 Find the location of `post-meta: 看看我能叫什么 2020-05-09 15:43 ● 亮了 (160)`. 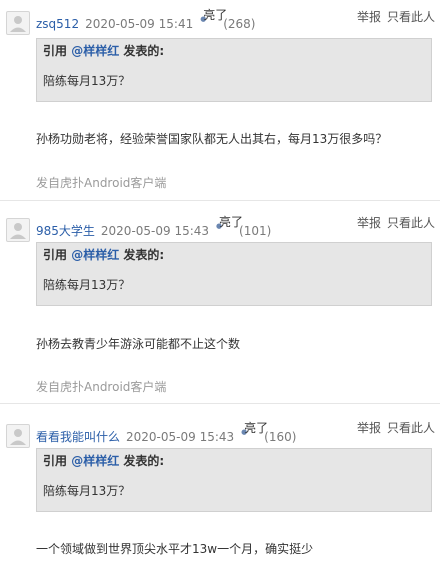

post-meta: 看看我能叫什么 2020-05-09 15:43 ● 亮了 (160) is located at coordinates (166, 433).